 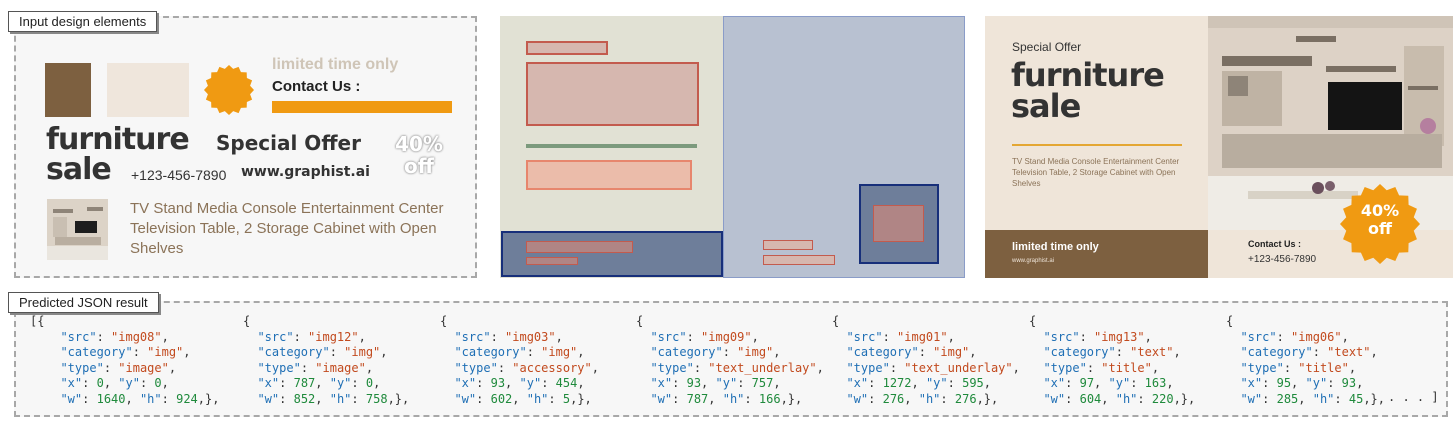 I want to click on json-number: 758, so click(x=376, y=398).